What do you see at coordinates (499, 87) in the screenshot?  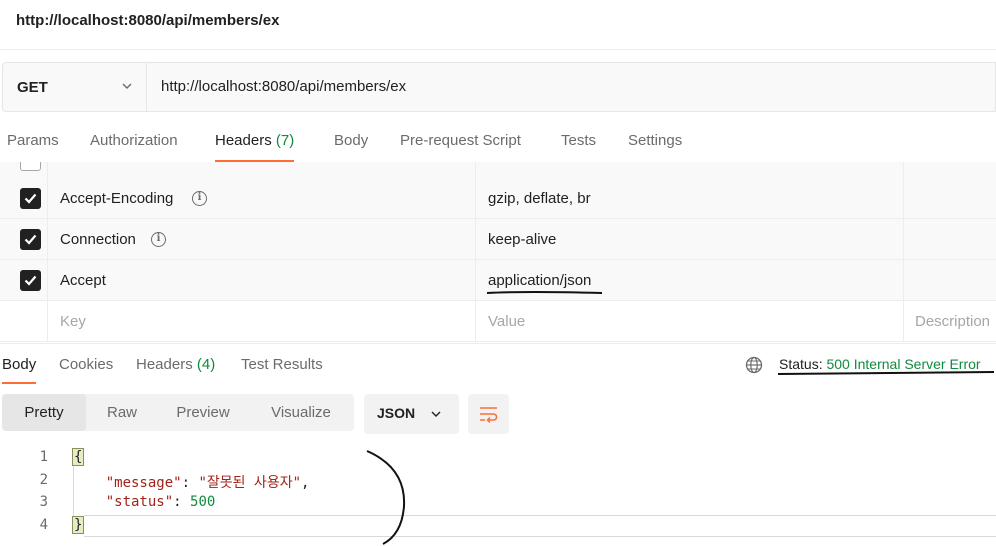 I see `url-bar: GET http://localhost:8080/api/members/ex` at bounding box center [499, 87].